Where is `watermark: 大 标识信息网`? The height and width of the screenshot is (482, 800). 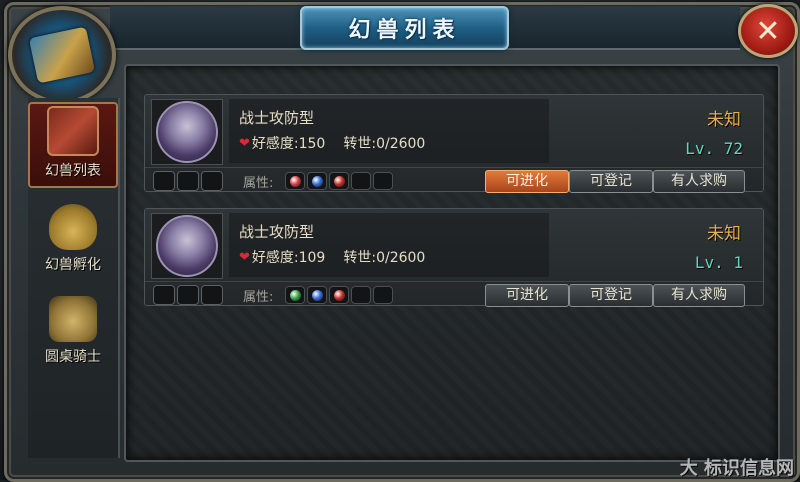
watermark: 大 标识信息网 is located at coordinates (736, 468).